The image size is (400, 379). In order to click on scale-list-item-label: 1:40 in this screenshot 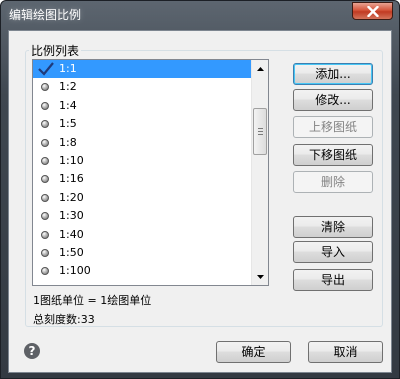, I will do `click(71, 234)`.